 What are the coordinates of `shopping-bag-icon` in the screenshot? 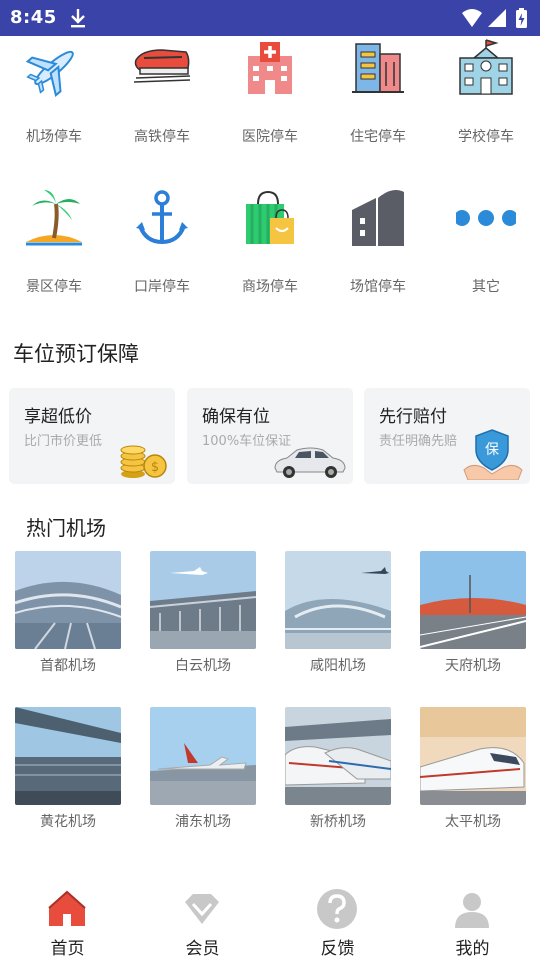 It's located at (270, 217).